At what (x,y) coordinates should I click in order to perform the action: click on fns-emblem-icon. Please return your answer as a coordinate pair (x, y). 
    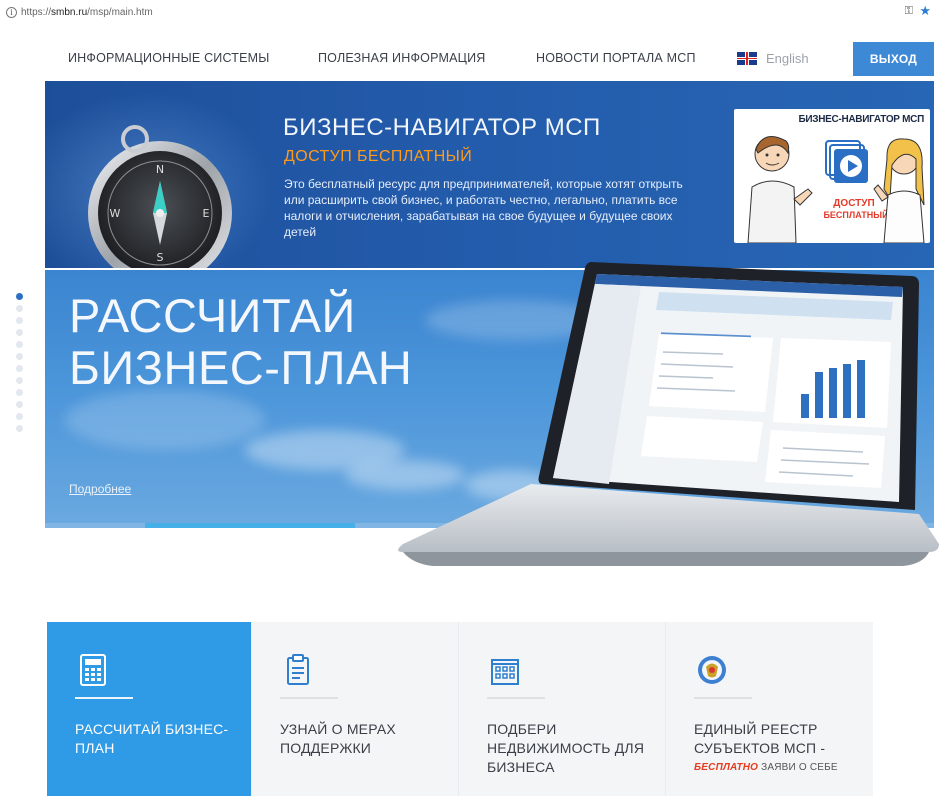
    Looking at the image, I should click on (712, 670).